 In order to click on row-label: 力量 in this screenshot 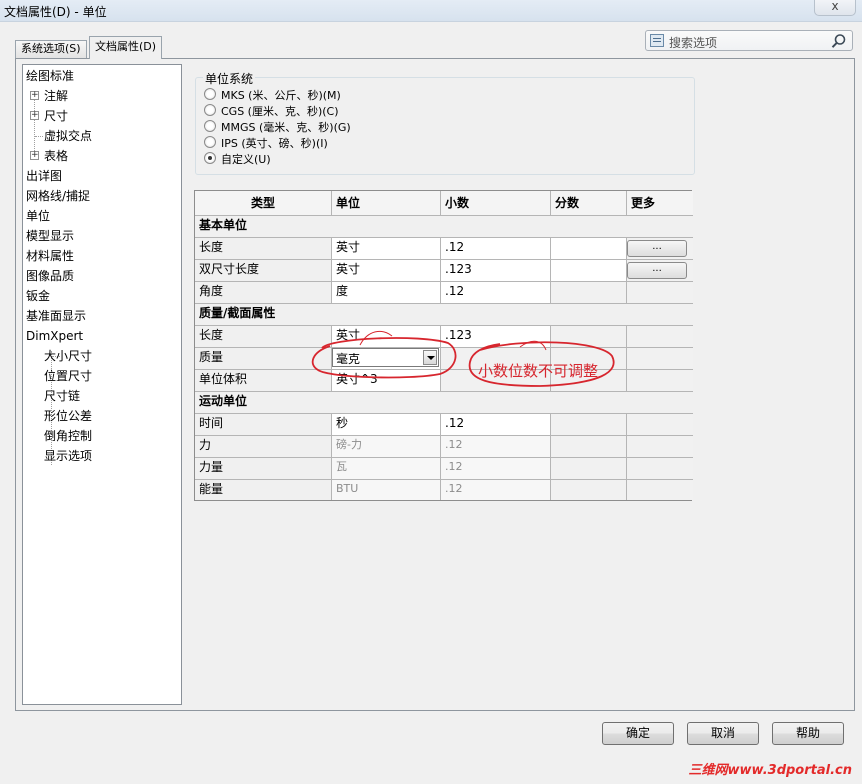, I will do `click(263, 469)`.